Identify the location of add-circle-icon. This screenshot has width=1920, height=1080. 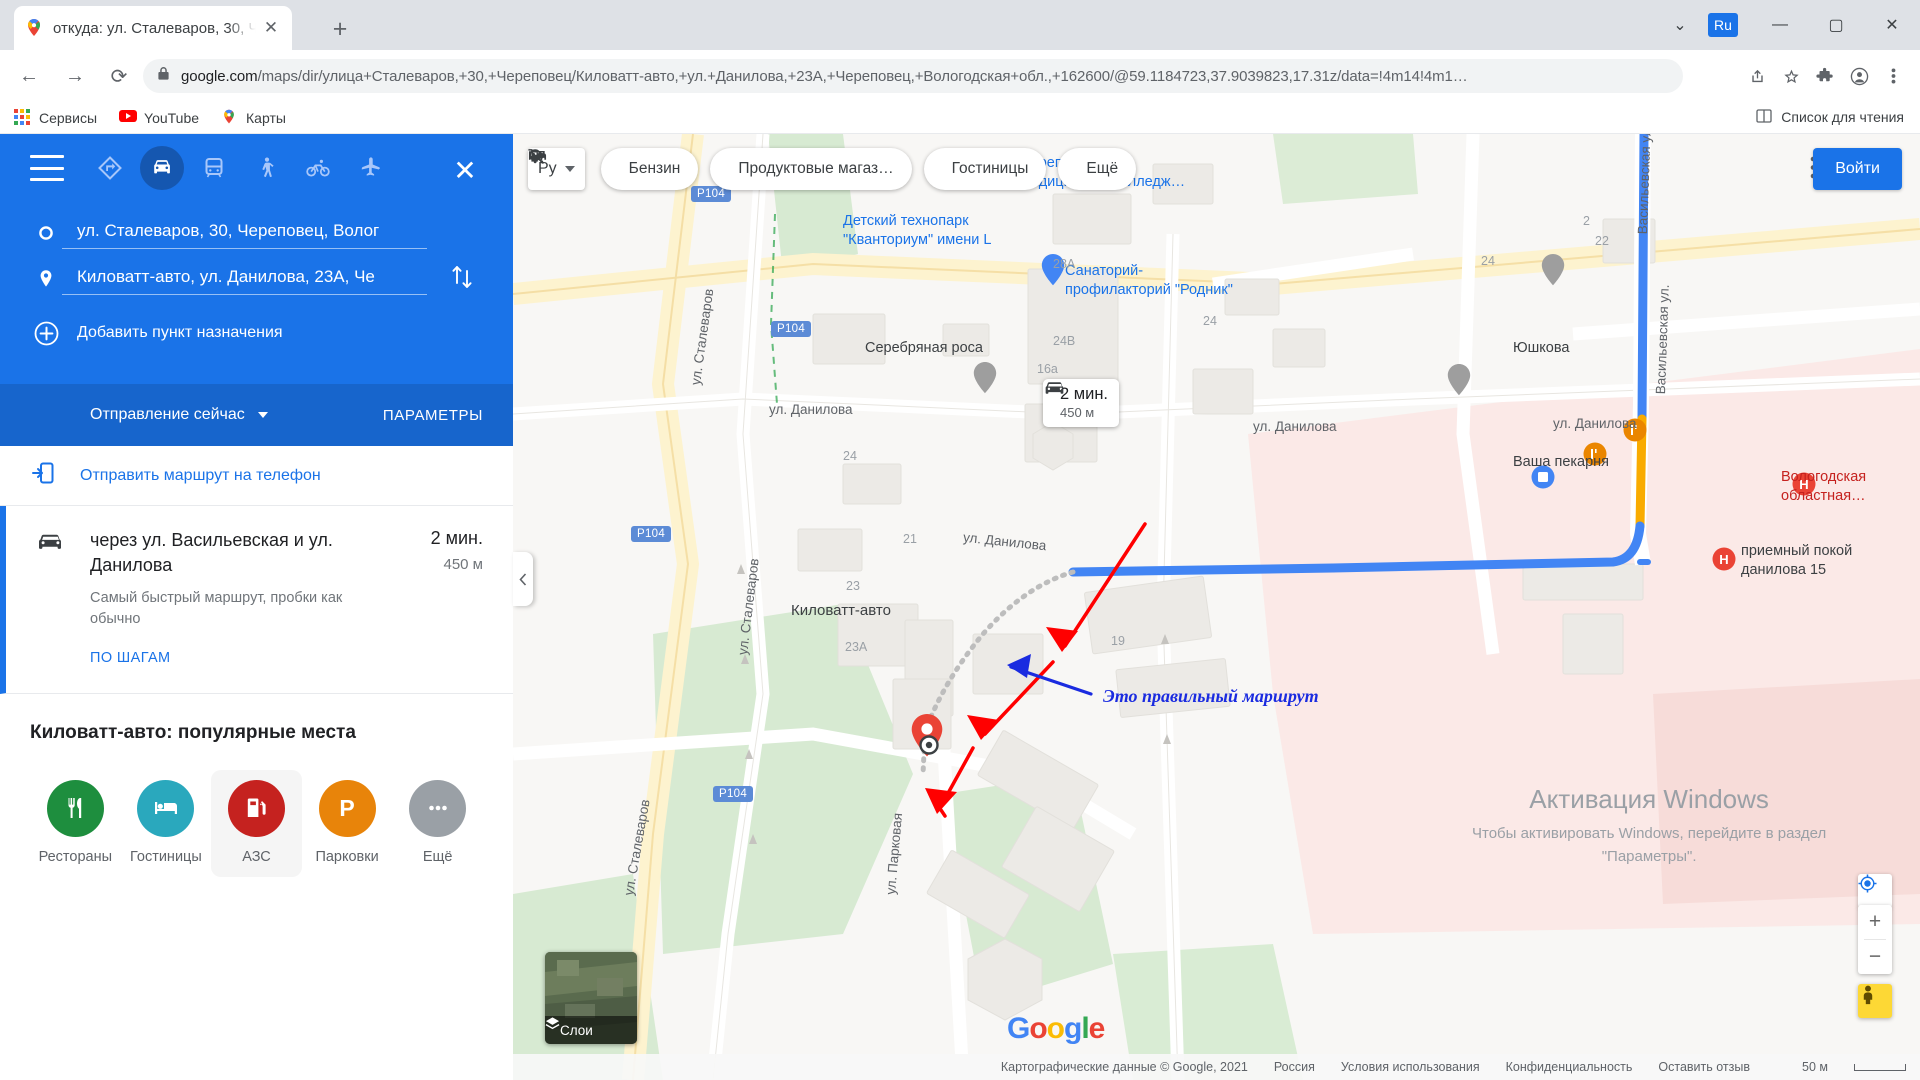
(46, 333).